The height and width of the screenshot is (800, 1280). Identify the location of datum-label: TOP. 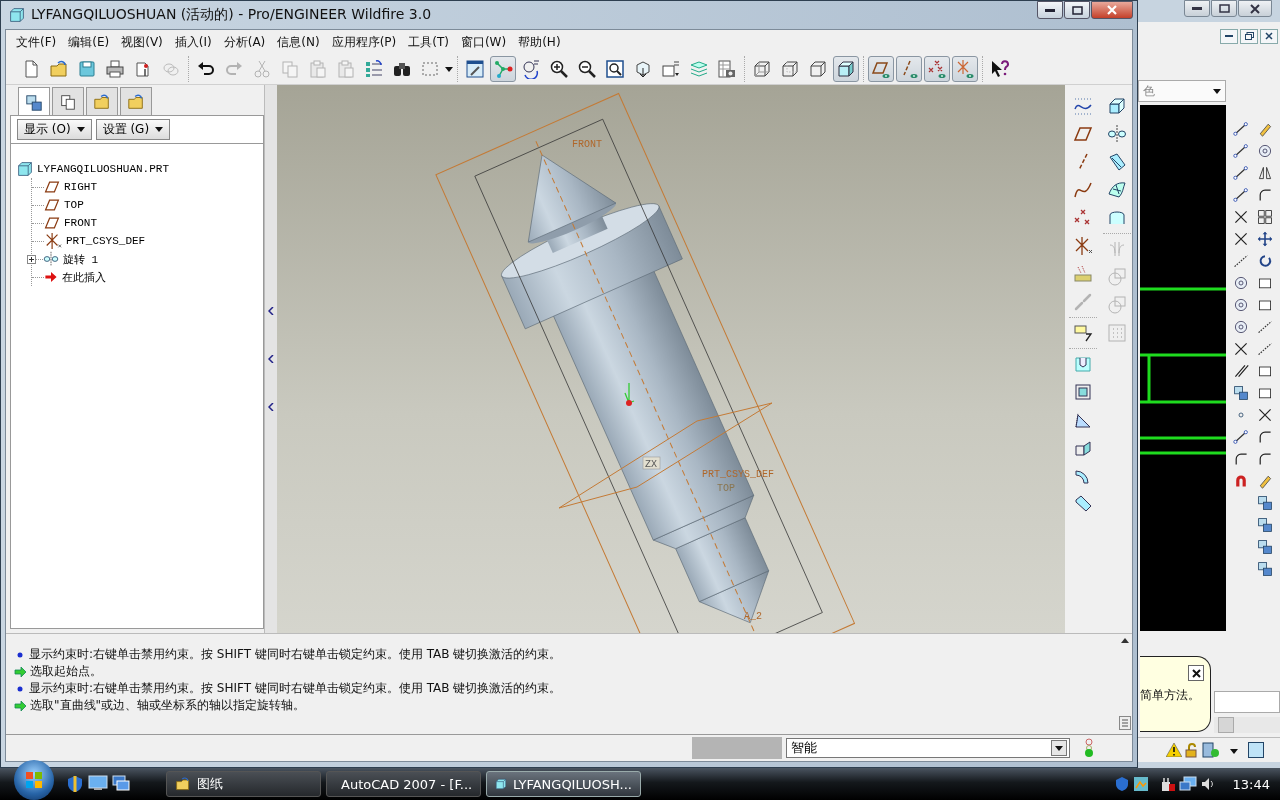
(726, 488).